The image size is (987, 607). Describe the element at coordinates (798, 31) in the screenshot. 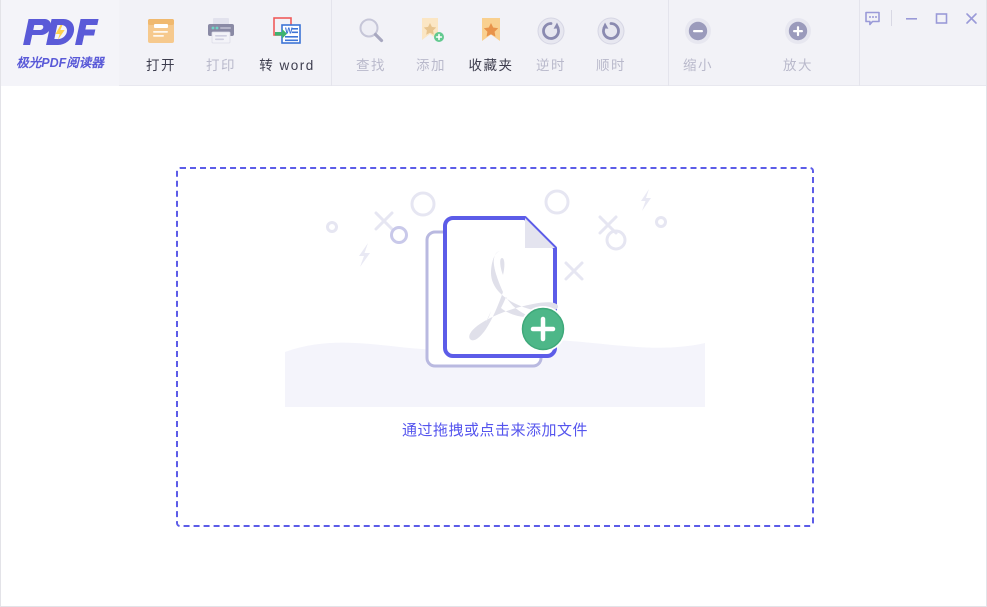

I see `plus-circle-icon` at that location.